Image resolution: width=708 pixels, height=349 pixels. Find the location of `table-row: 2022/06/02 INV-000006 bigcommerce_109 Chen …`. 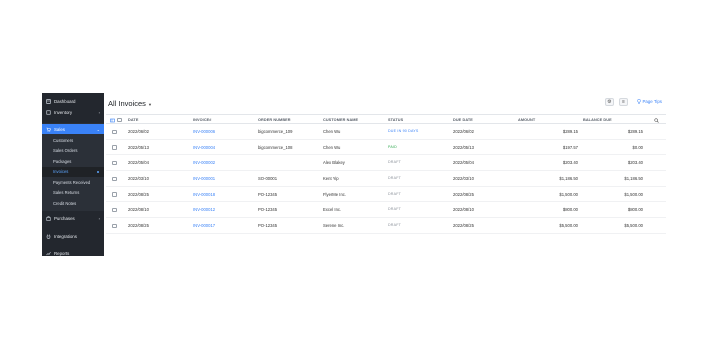

table-row: 2022/06/02 INV-000006 bigcommerce_109 Chen … is located at coordinates (386, 132).